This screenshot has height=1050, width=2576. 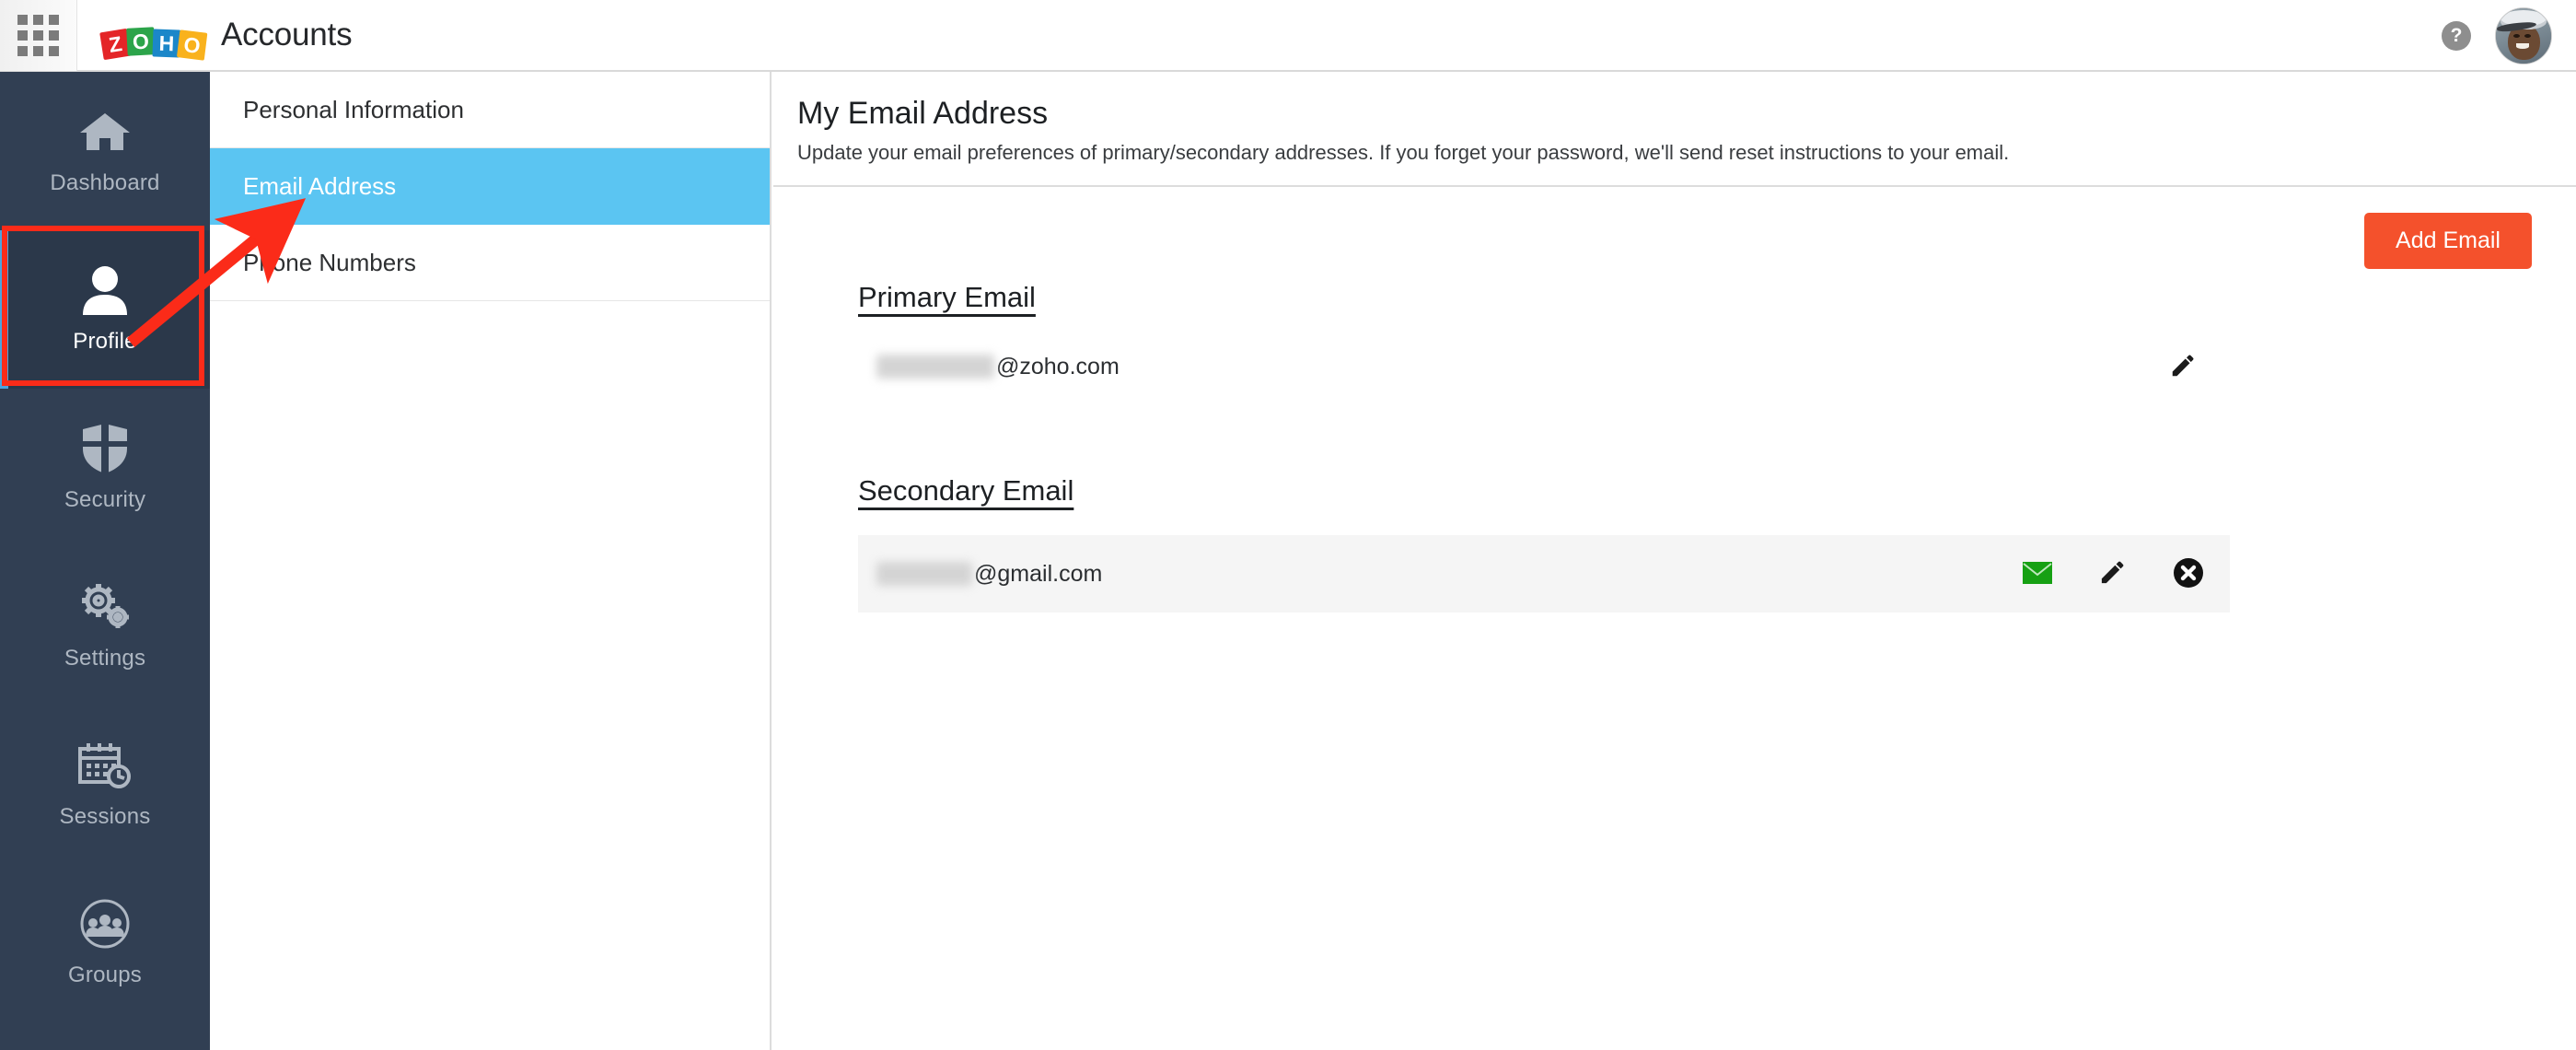 I want to click on primary-email-user-redacted, so click(x=935, y=367).